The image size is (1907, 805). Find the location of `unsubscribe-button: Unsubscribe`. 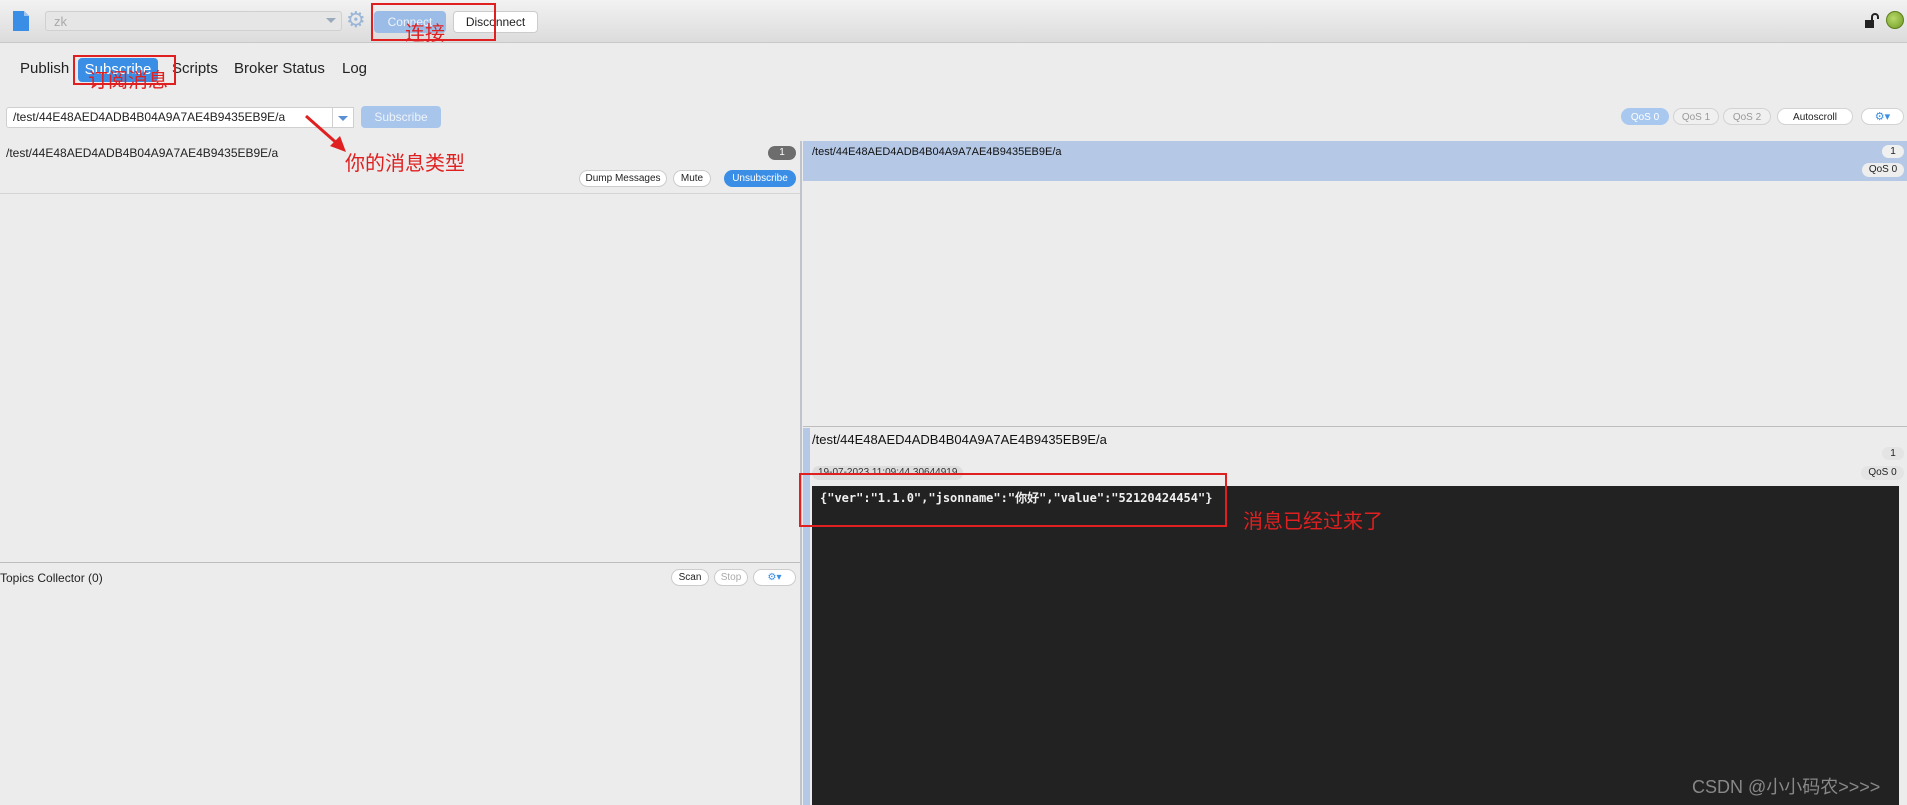

unsubscribe-button: Unsubscribe is located at coordinates (760, 178).